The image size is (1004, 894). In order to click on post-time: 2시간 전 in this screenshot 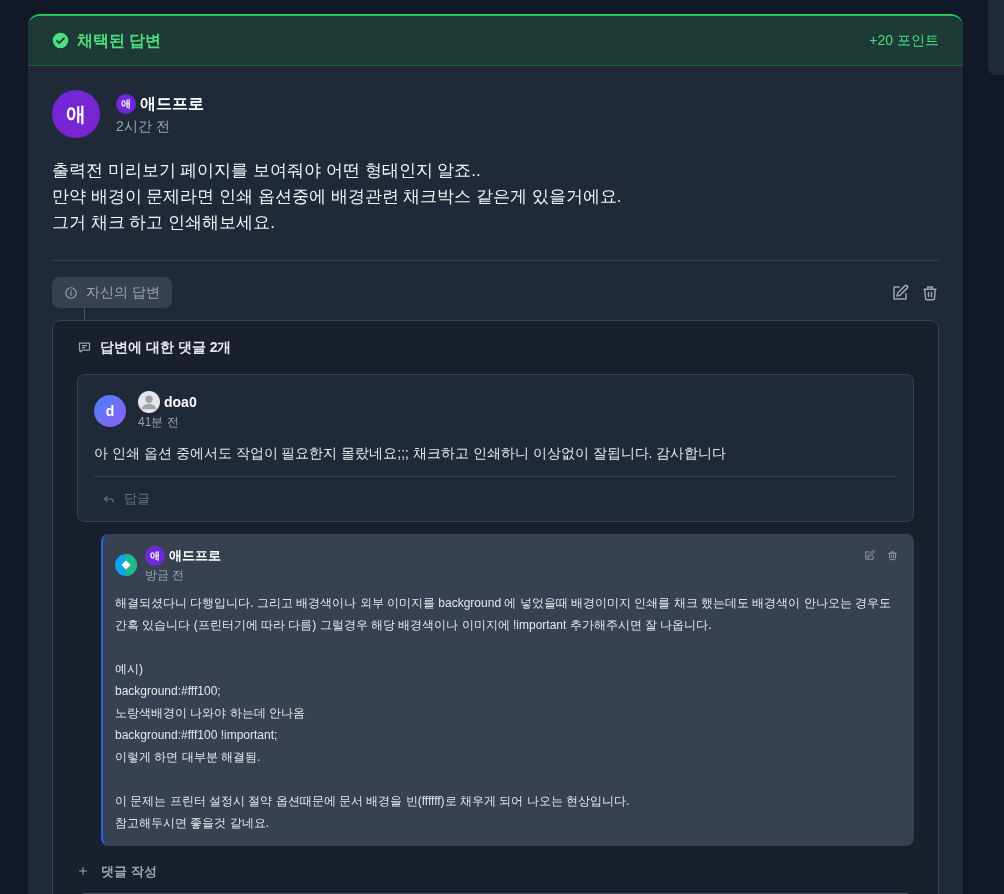, I will do `click(143, 126)`.